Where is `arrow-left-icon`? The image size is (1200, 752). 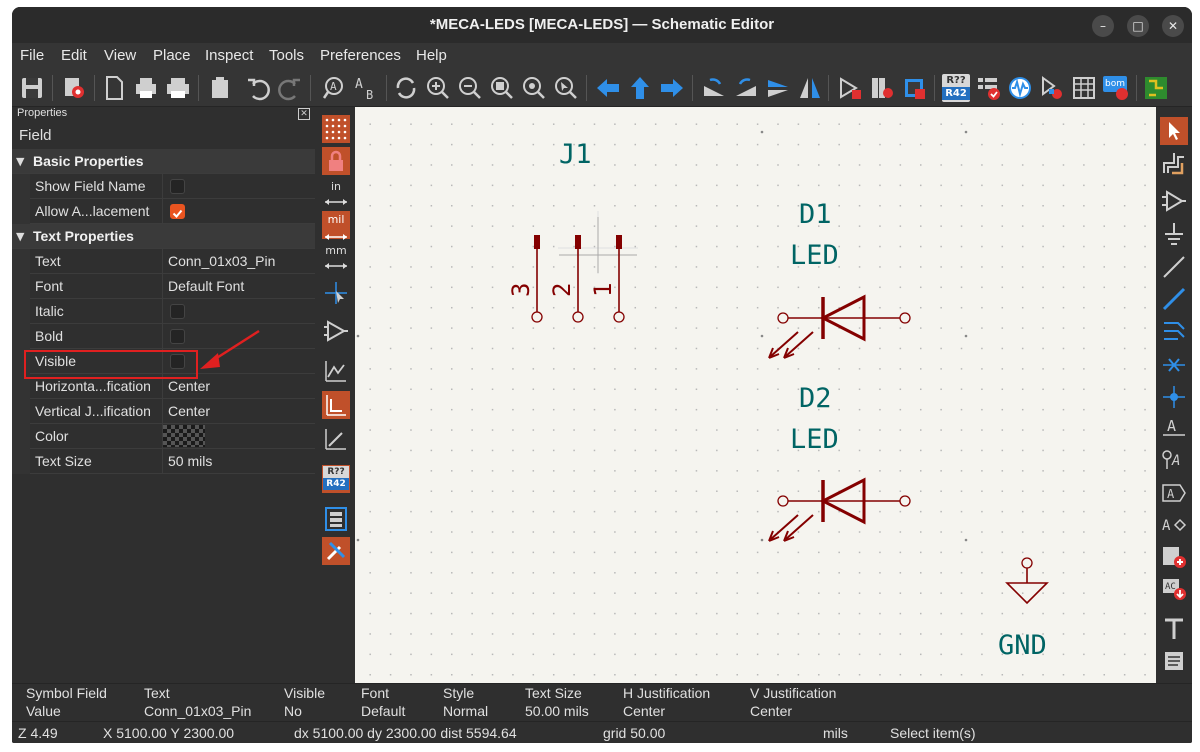 arrow-left-icon is located at coordinates (608, 88).